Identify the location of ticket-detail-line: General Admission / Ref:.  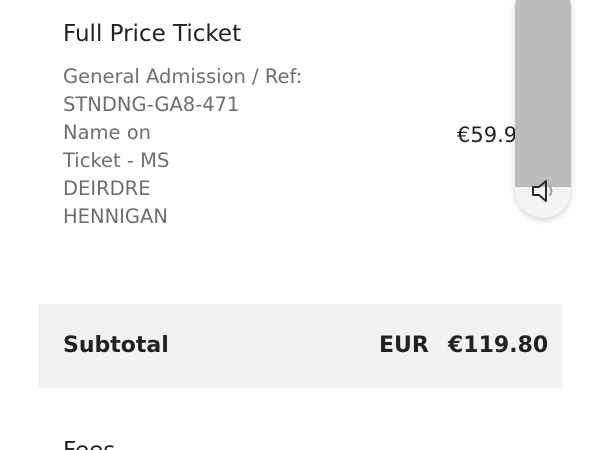
(183, 76).